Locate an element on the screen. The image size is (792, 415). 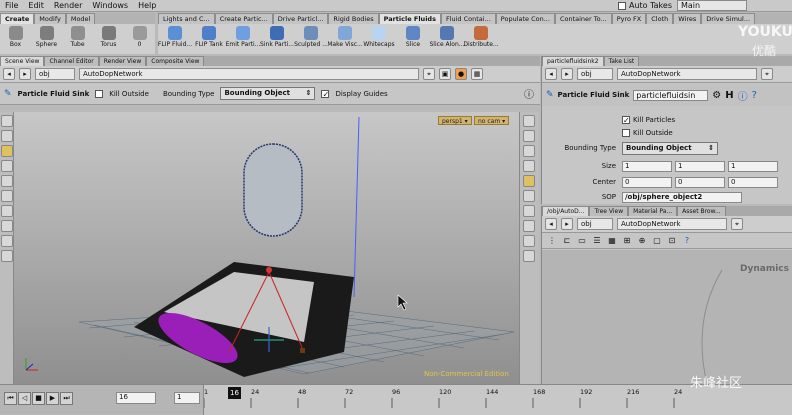
paint-tool-icon is located at coordinates (7, 211).